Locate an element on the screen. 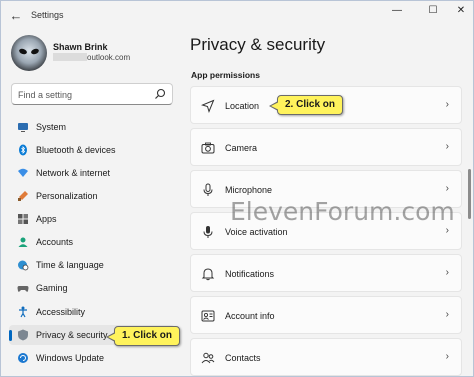 Image resolution: width=474 pixels, height=377 pixels. camera-icon is located at coordinates (208, 148).